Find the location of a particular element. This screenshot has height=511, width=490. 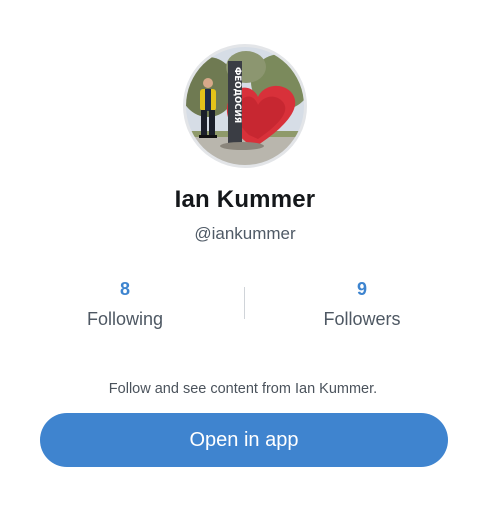

followers-count: 9 is located at coordinates (361, 289).